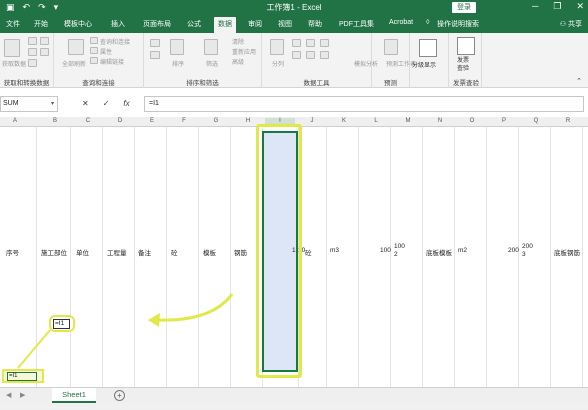 The image size is (588, 410). I want to click on login-button: 登录, so click(464, 7).